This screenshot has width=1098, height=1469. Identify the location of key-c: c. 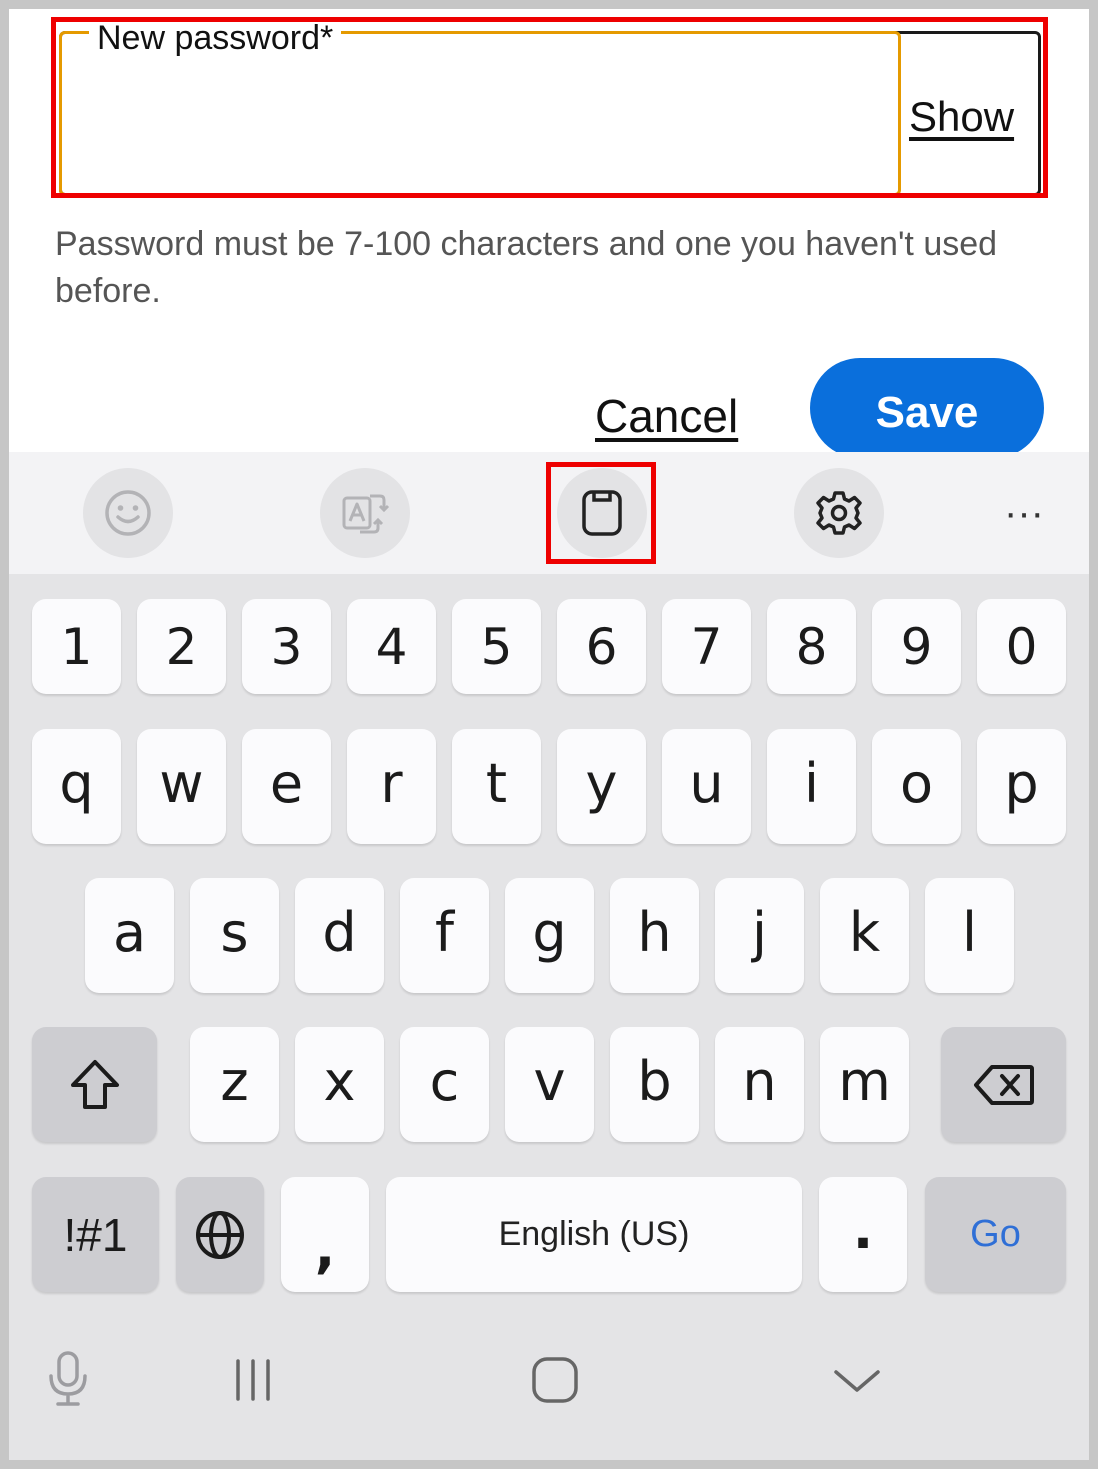
(444, 1084).